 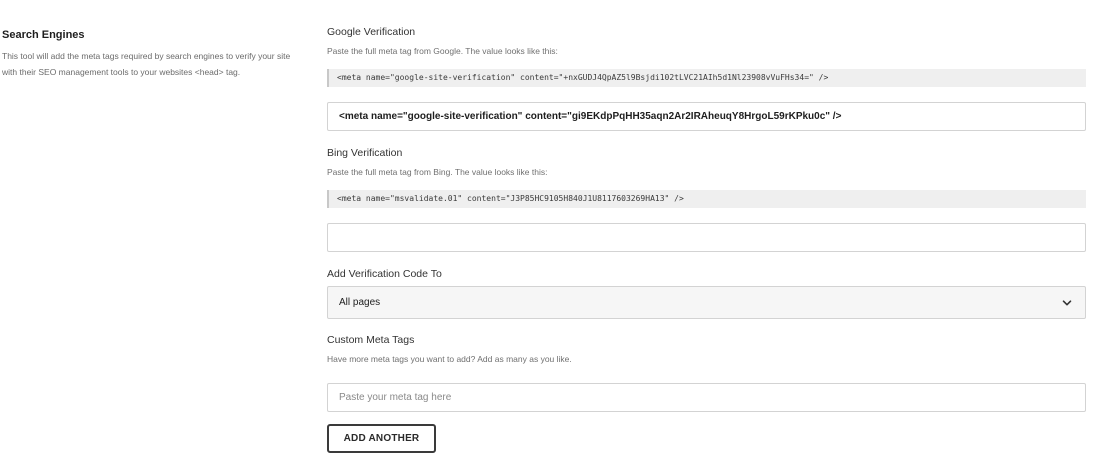 I want to click on custom-meta-input, so click(x=706, y=397).